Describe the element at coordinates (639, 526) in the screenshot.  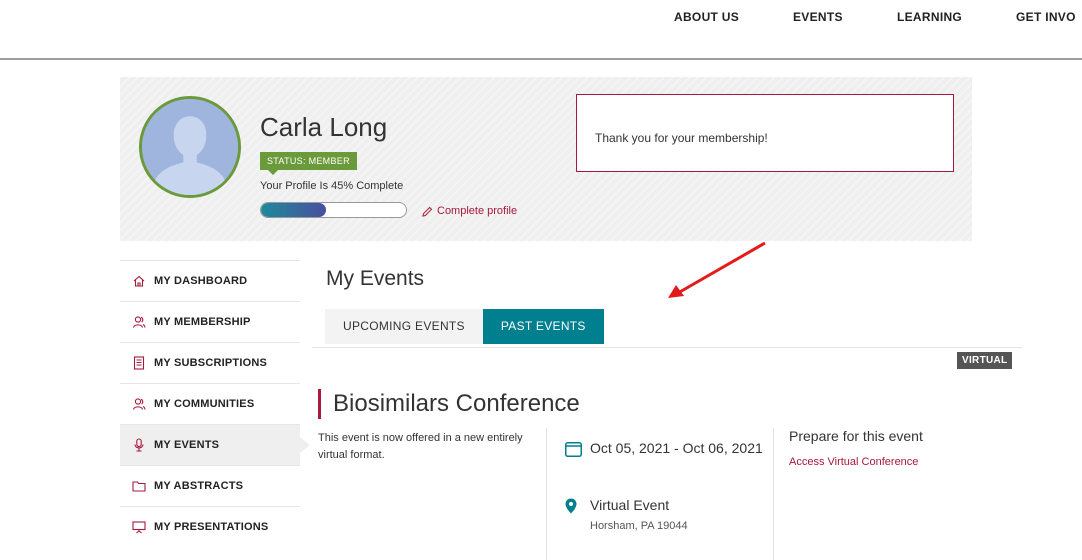
I see `event-location-address: Horsham, PA 19044` at that location.